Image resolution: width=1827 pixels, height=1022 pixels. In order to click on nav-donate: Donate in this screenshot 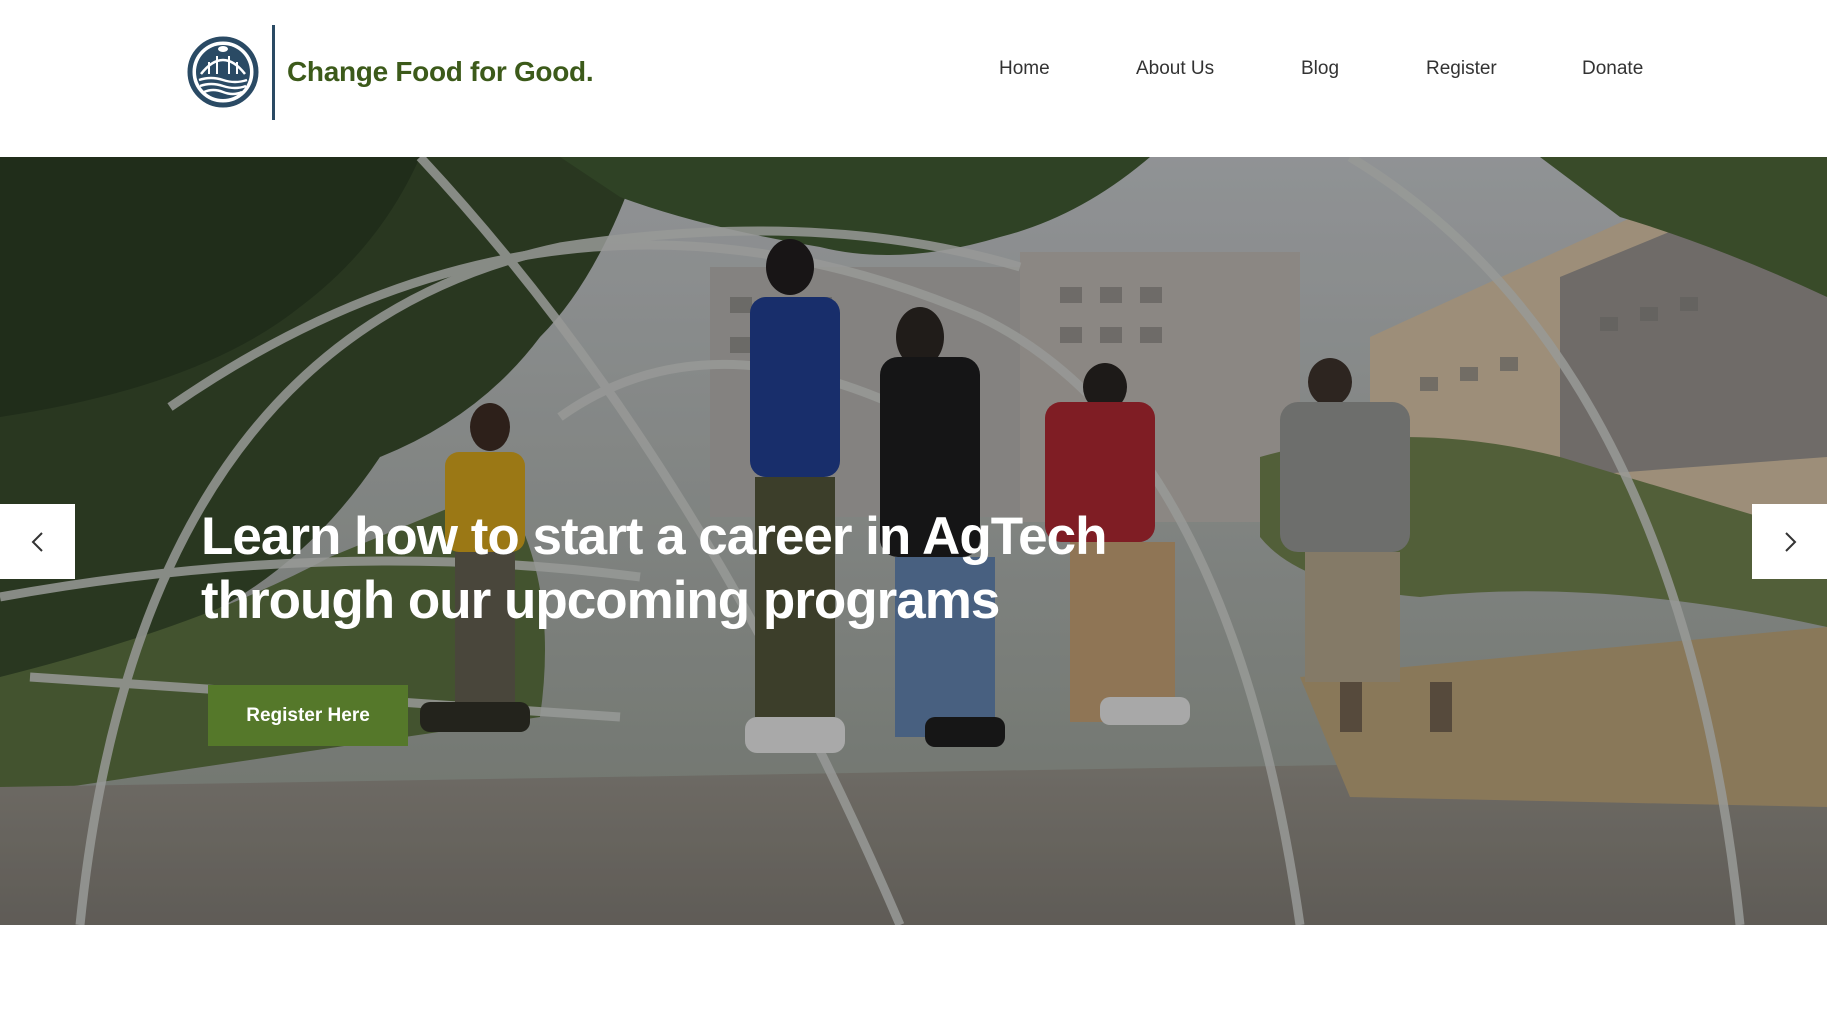, I will do `click(1612, 69)`.